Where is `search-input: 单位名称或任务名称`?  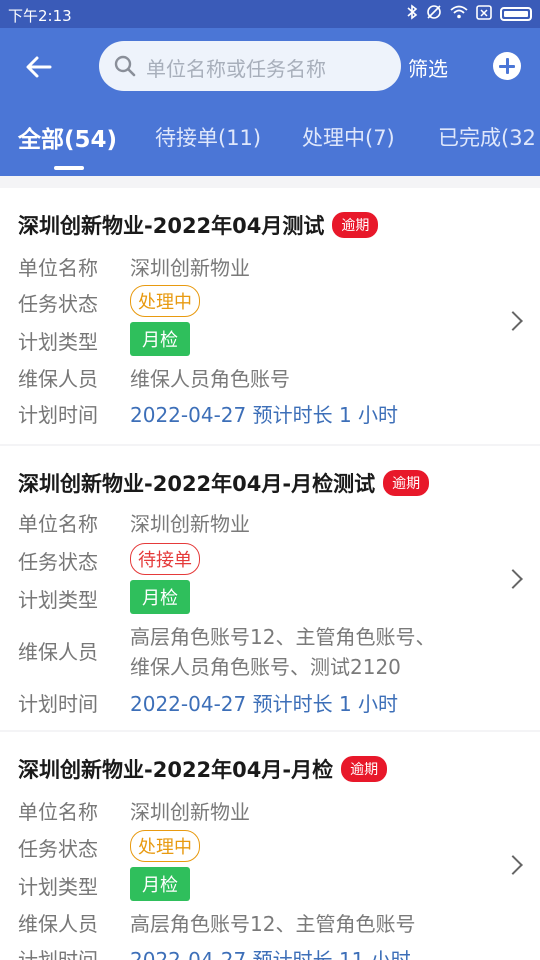
search-input: 单位名称或任务名称 is located at coordinates (250, 66).